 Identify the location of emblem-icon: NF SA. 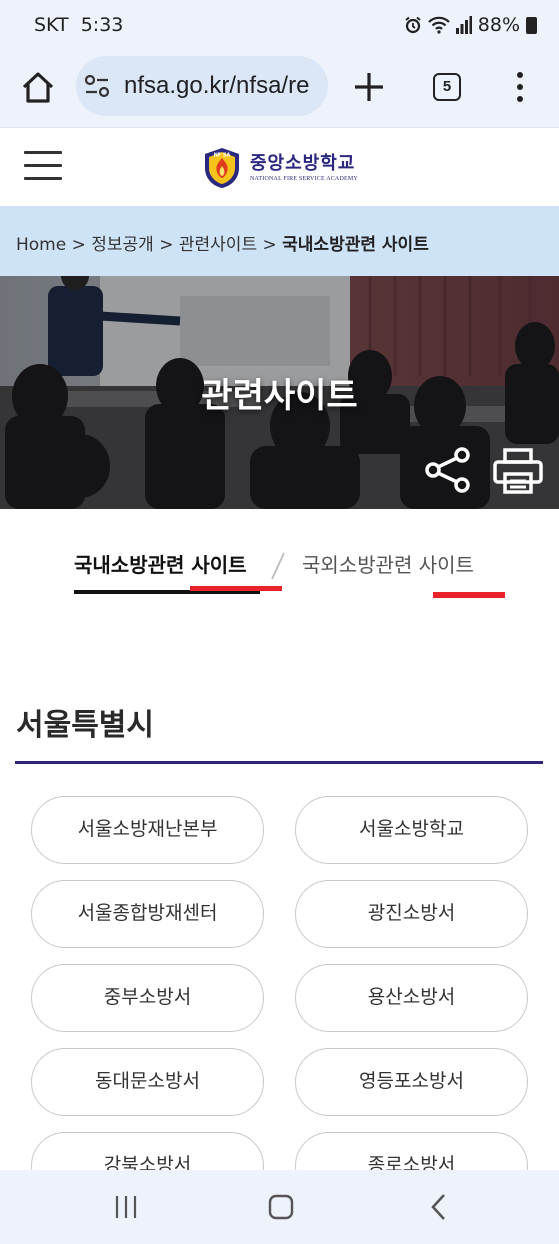
(222, 168).